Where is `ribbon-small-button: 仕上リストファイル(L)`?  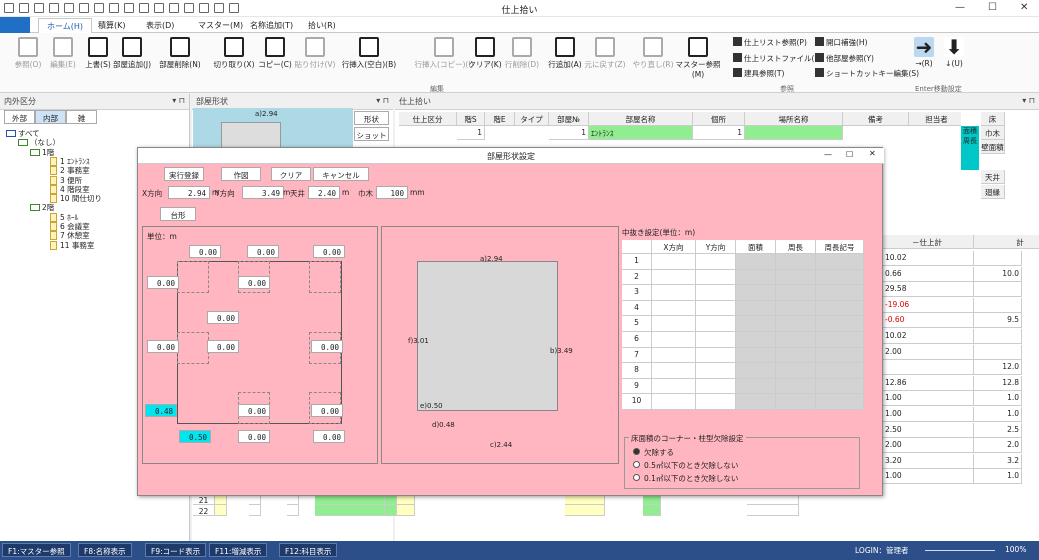
ribbon-small-button: 仕上リストファイル(L) is located at coordinates (777, 58).